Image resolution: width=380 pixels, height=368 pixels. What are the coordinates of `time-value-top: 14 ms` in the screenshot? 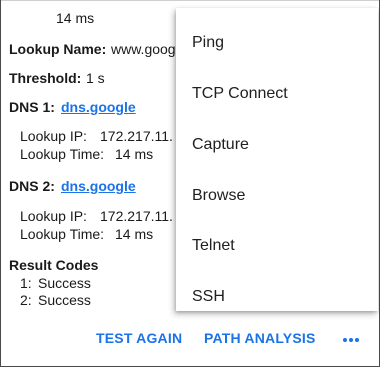 It's located at (75, 18).